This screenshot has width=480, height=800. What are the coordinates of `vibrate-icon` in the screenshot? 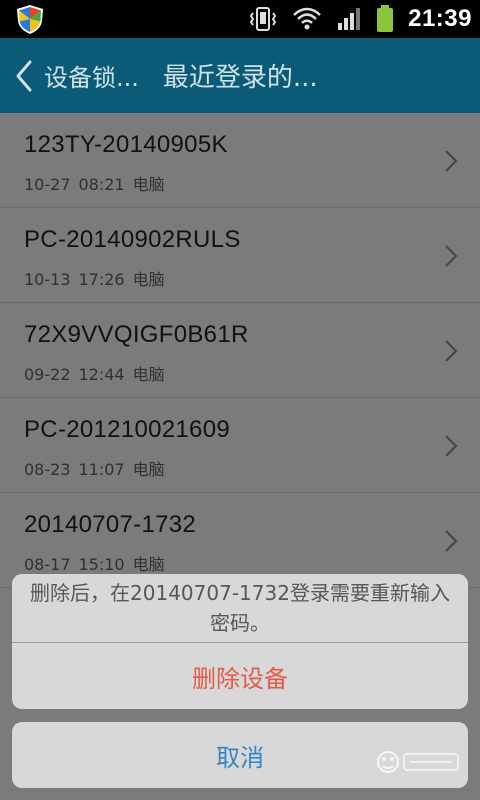 It's located at (263, 19).